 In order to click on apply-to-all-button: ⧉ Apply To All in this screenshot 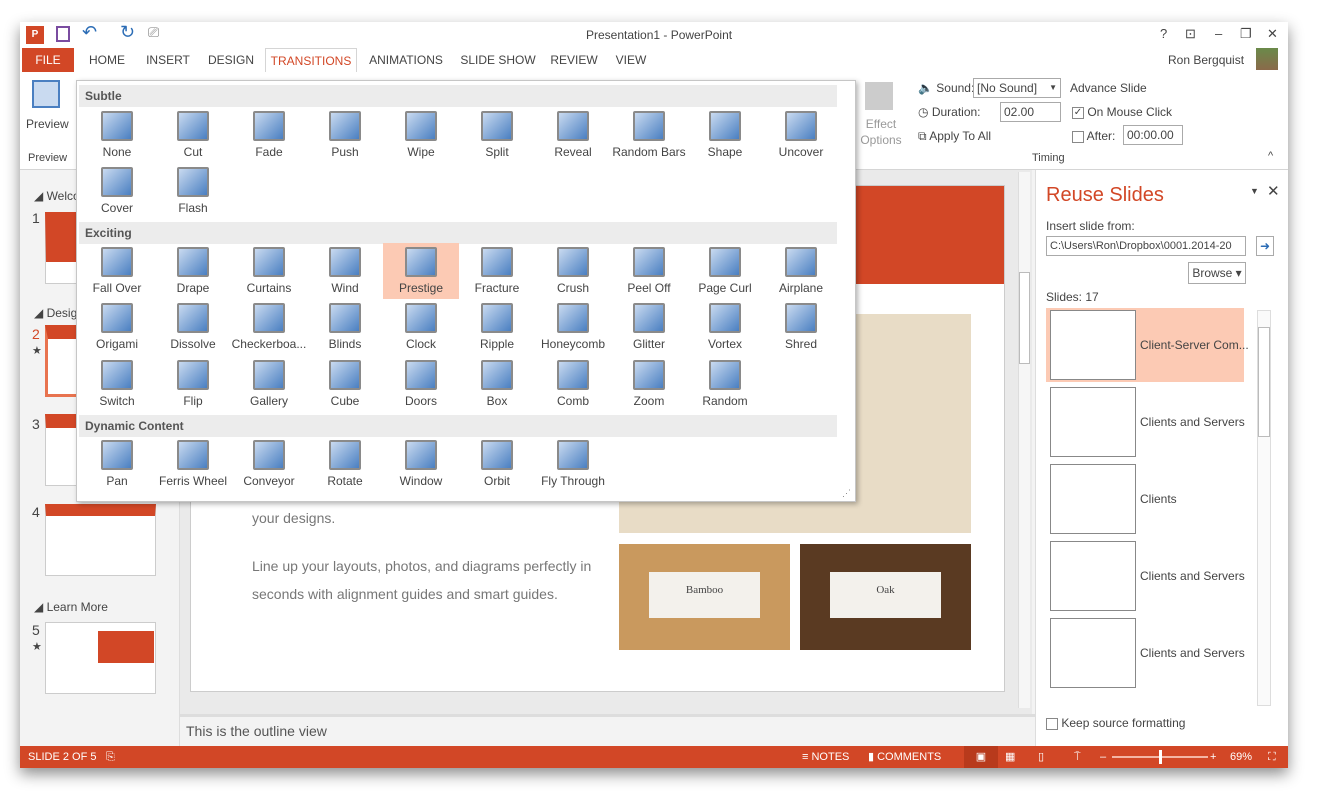, I will do `click(954, 136)`.